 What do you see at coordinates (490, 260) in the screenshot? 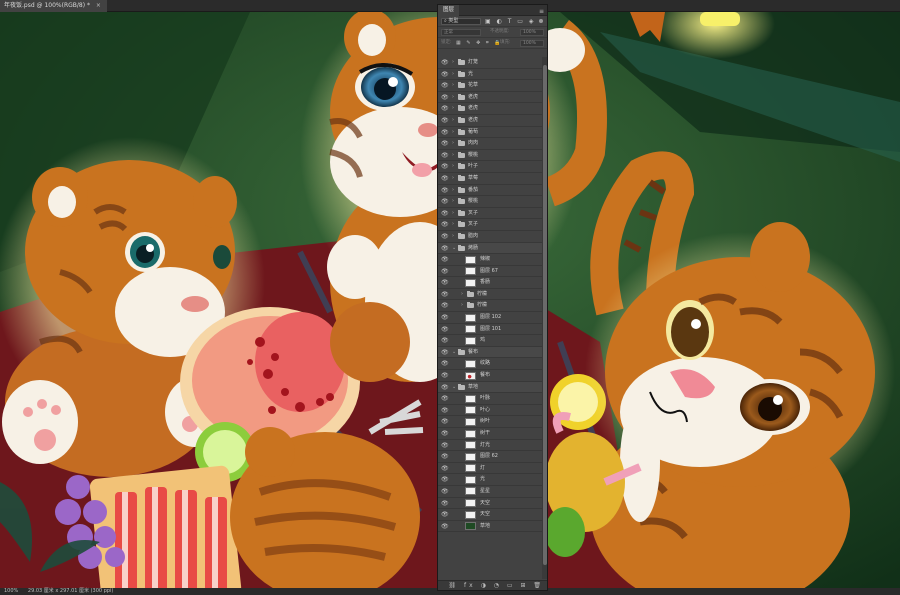
I see `layer-row: 👁 辣椒` at bounding box center [490, 260].